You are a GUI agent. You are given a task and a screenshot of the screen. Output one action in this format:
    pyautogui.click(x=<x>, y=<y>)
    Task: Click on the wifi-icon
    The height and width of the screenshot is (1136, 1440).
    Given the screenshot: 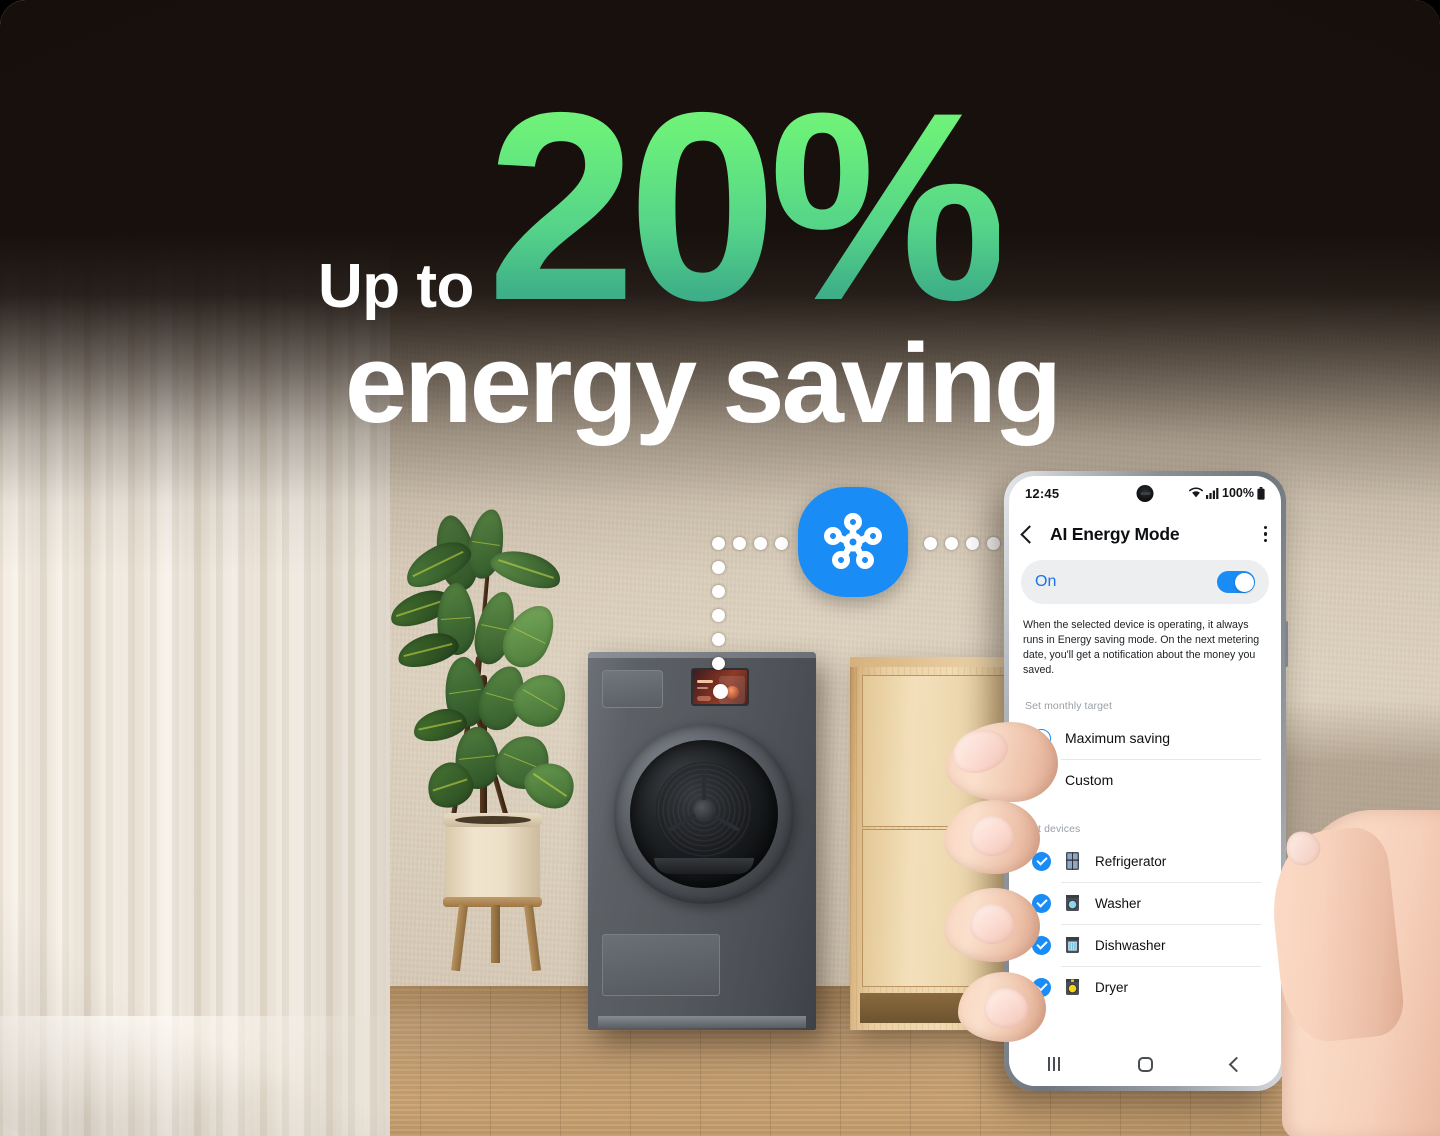 What is the action you would take?
    pyautogui.click(x=1196, y=492)
    